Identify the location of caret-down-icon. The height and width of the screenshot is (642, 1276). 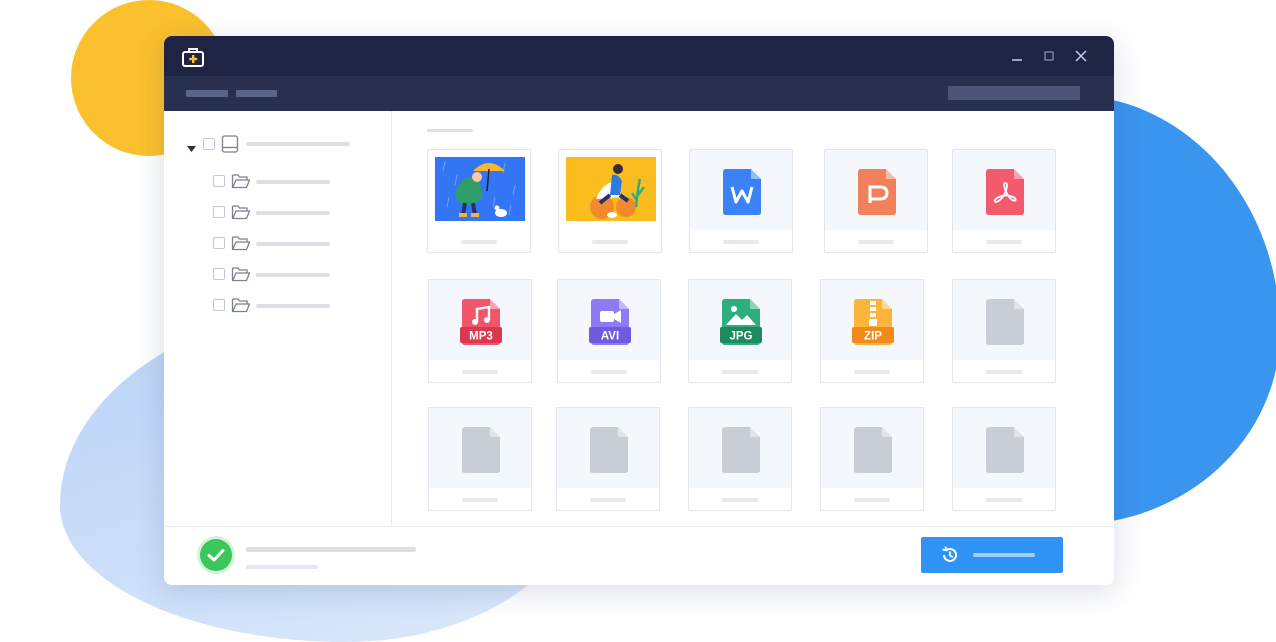
(191, 149).